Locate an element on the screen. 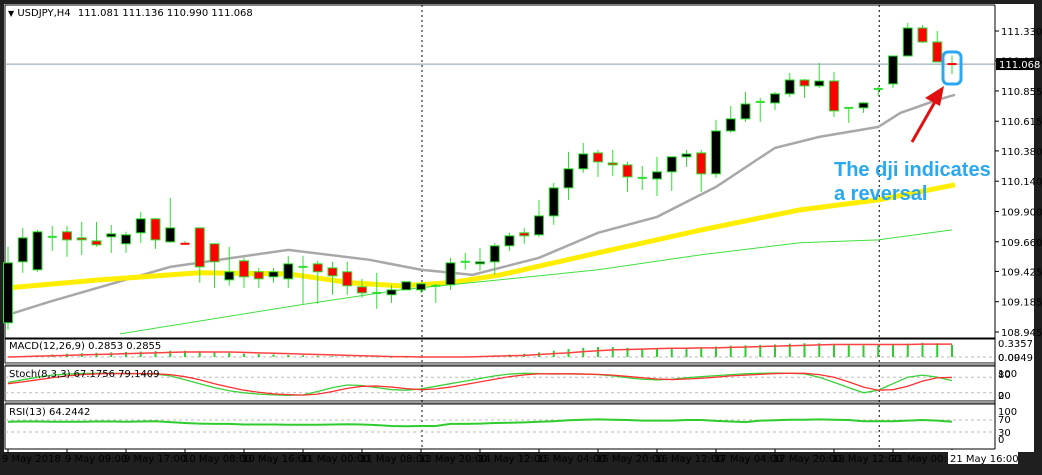 This screenshot has width=1042, height=475. price-tick-label: 111.330 is located at coordinates (1021, 32).